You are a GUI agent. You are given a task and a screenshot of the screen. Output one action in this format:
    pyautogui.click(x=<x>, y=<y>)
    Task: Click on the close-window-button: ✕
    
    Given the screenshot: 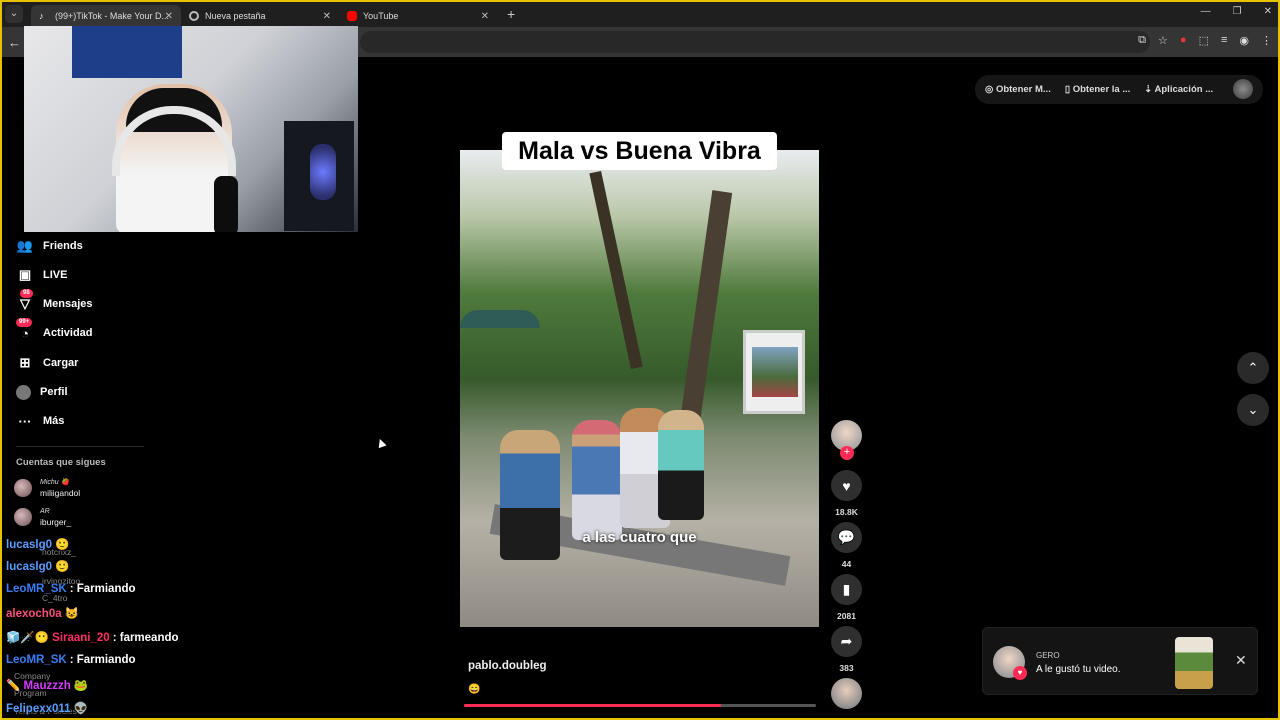 What is the action you would take?
    pyautogui.click(x=1268, y=11)
    